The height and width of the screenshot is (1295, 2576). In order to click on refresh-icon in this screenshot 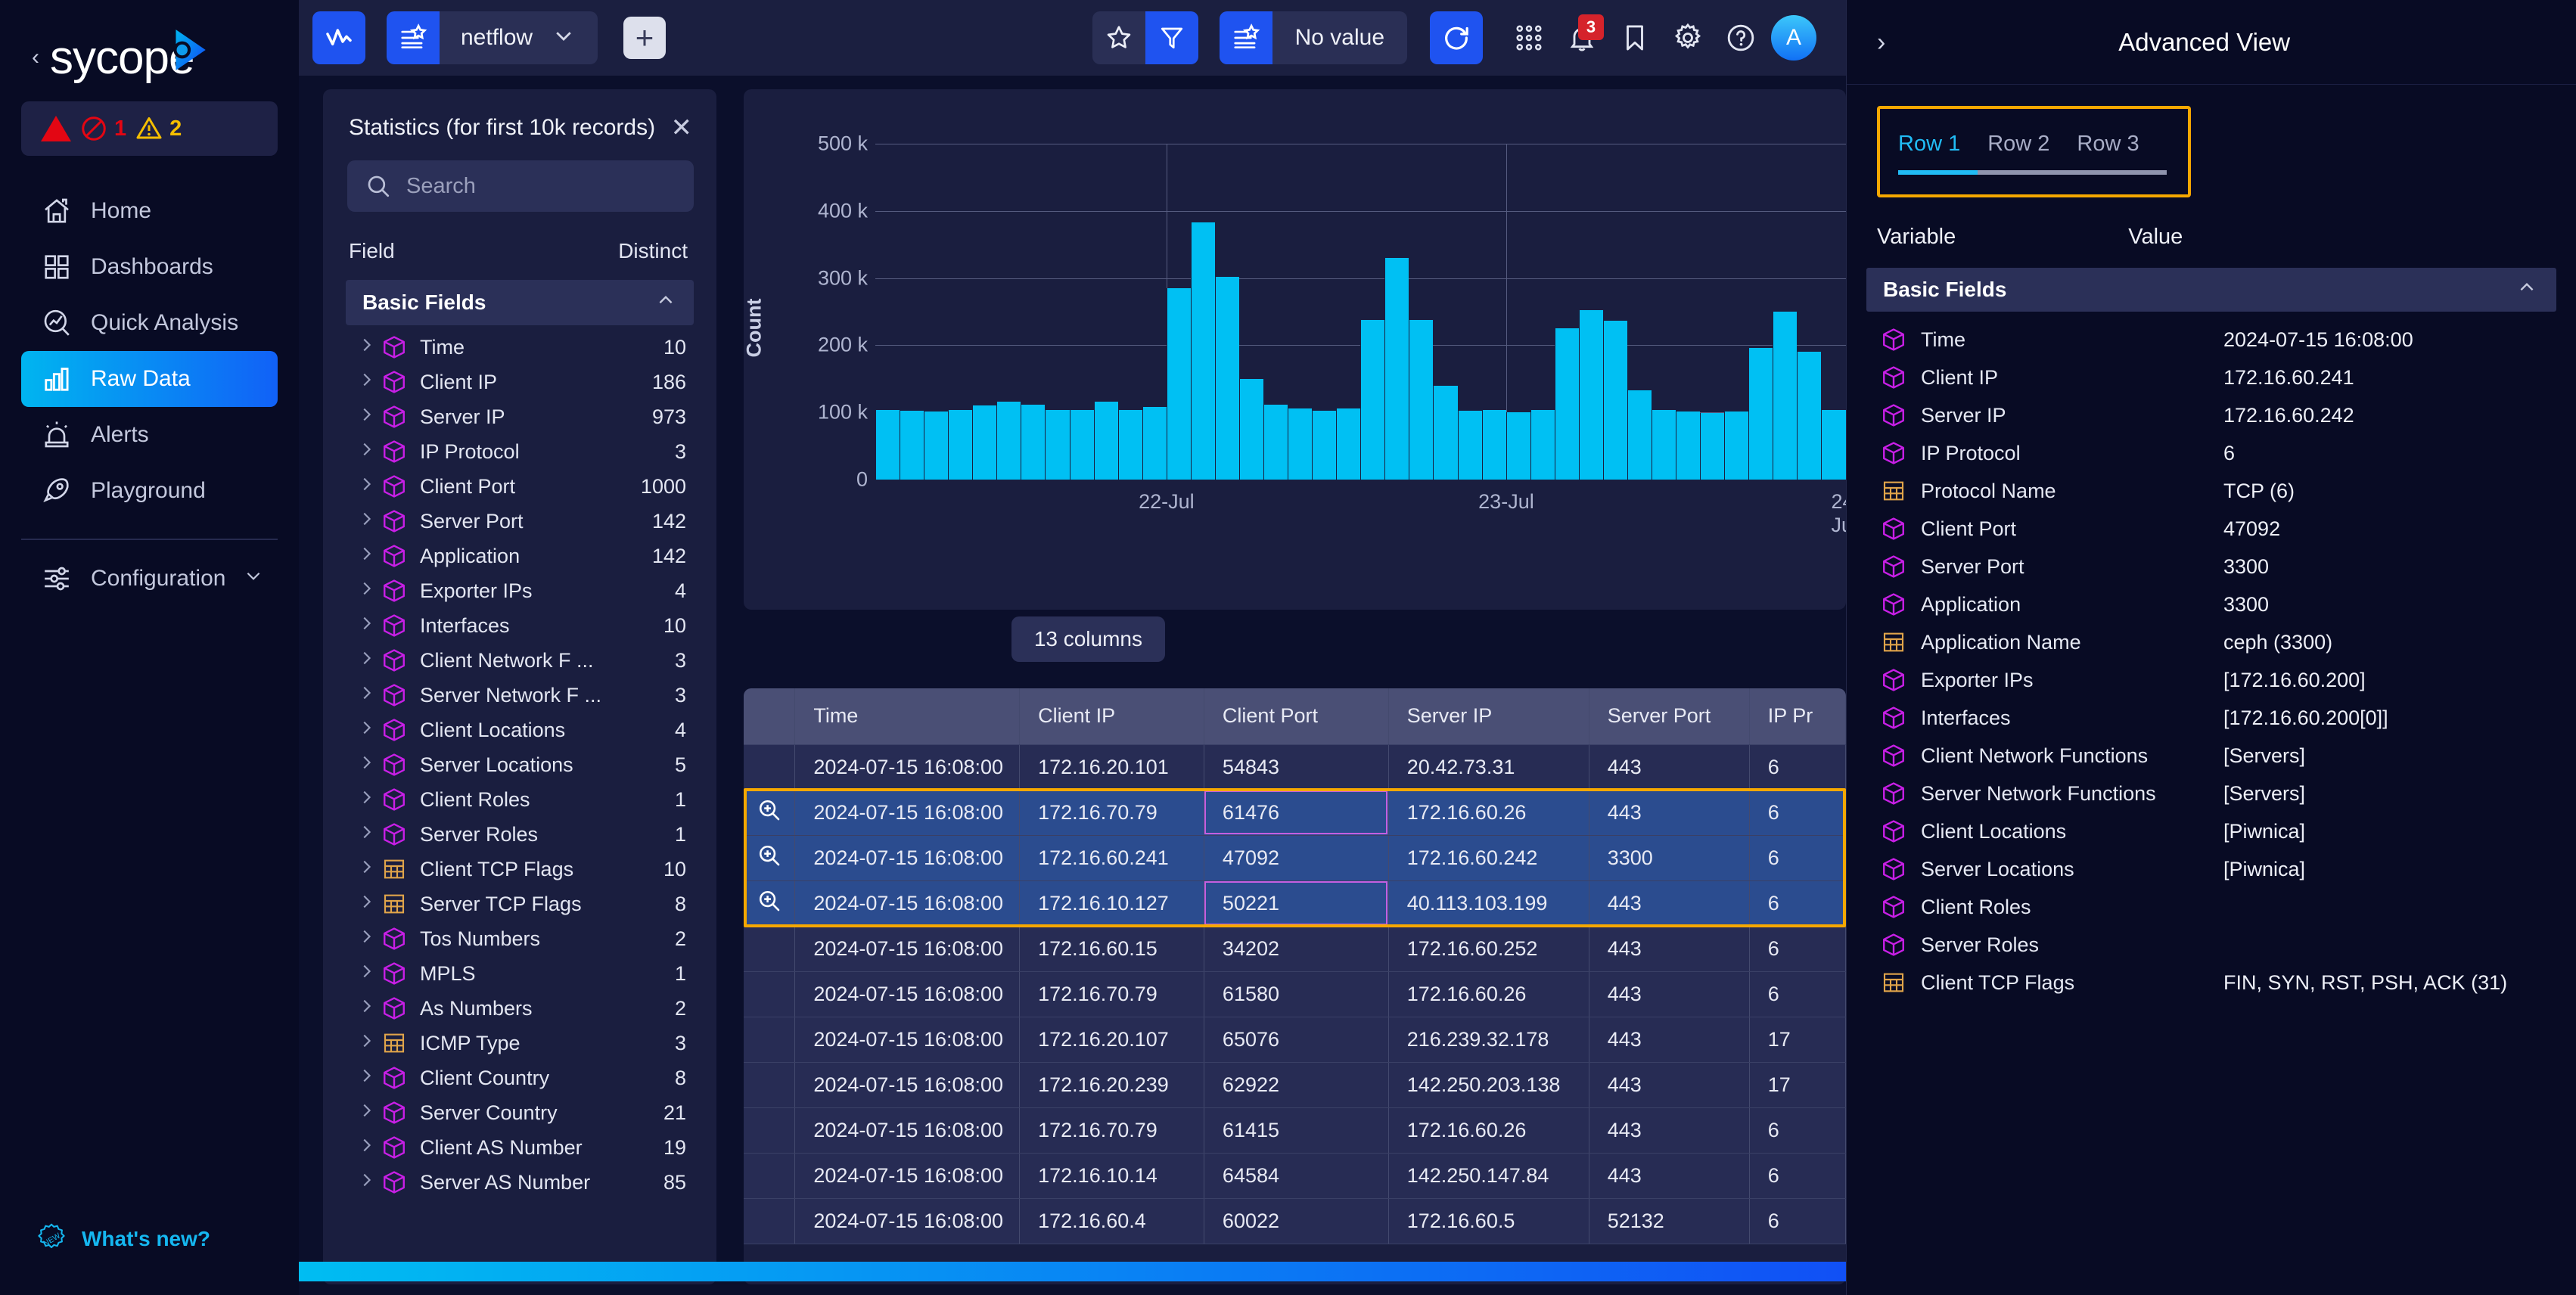, I will do `click(1456, 37)`.